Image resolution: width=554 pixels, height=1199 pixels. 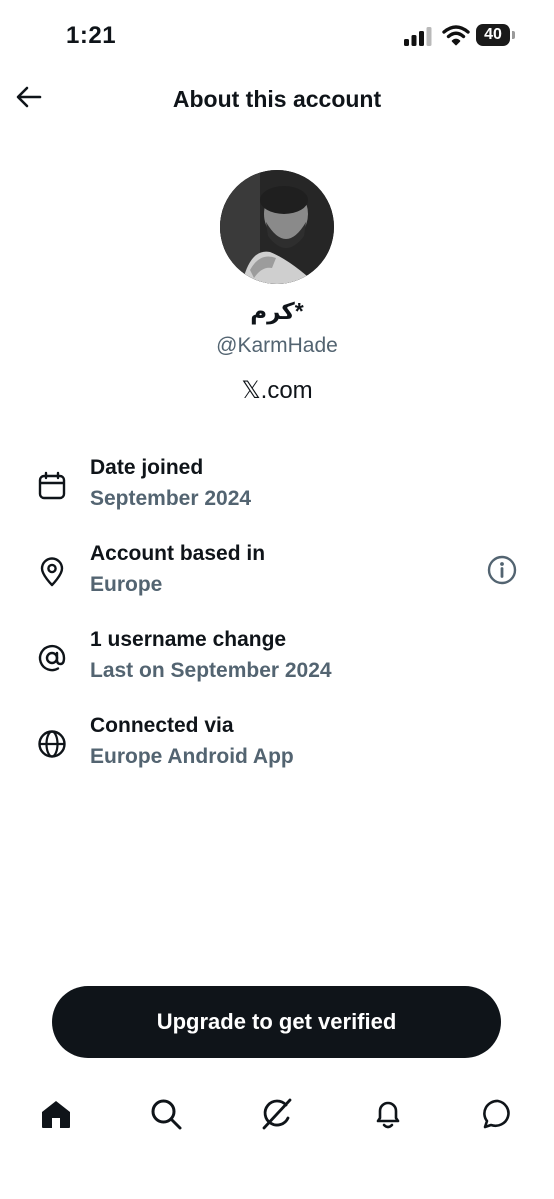 What do you see at coordinates (52, 658) in the screenshot?
I see `at-sign-icon` at bounding box center [52, 658].